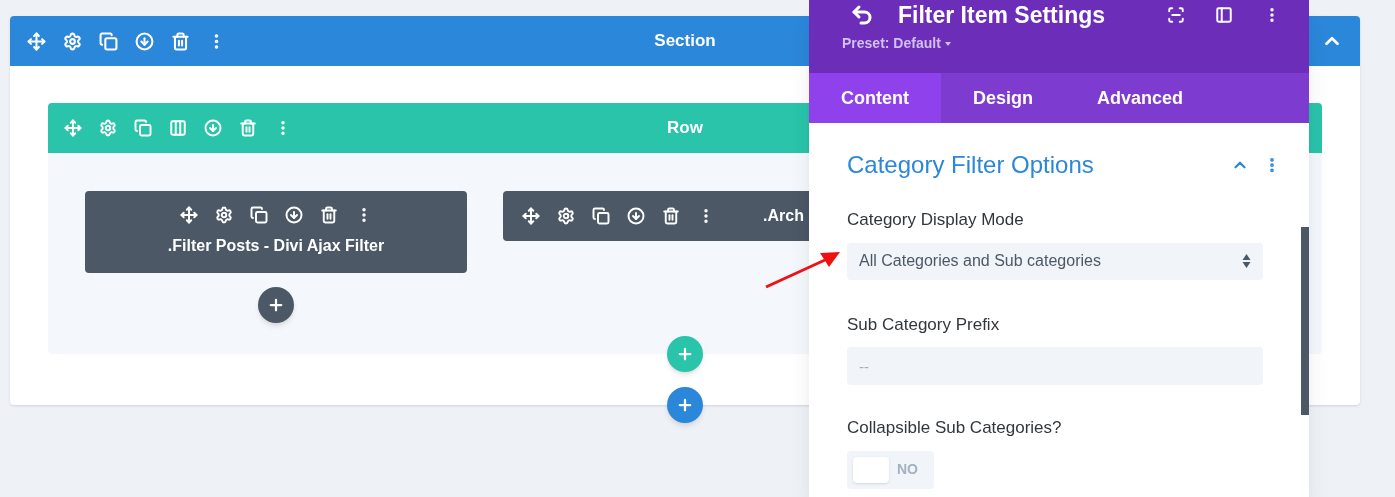 The image size is (1395, 497). I want to click on select-field: All Categories and Sub categories, so click(1055, 261).